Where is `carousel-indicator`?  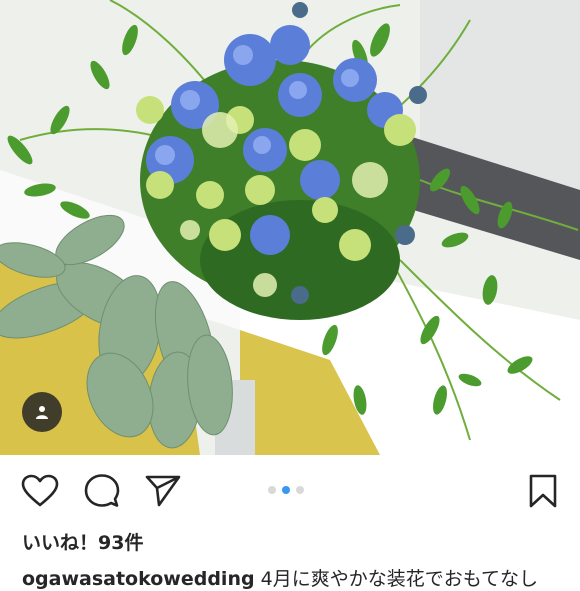
carousel-indicator is located at coordinates (286, 490).